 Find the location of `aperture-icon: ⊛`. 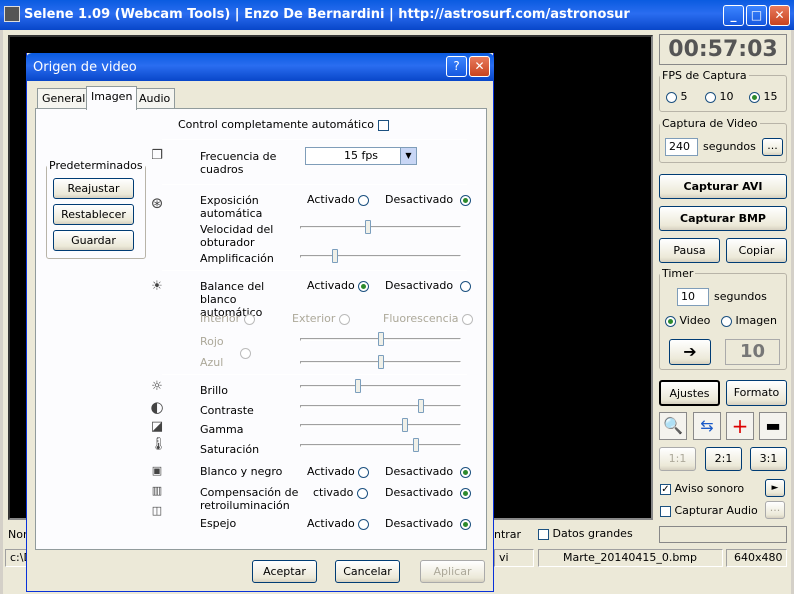

aperture-icon: ⊛ is located at coordinates (157, 203).